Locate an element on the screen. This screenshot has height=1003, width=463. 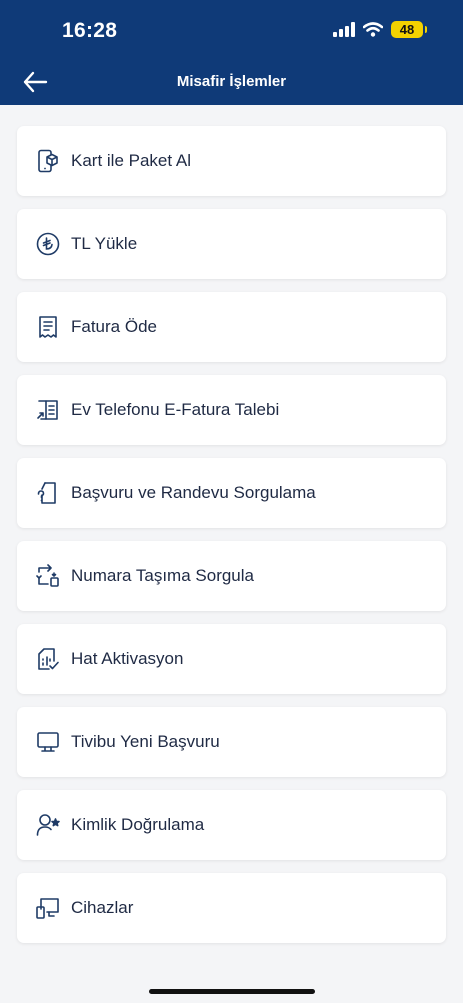
menu-item-label: Numara Taşıma Sorgula is located at coordinates (162, 575).